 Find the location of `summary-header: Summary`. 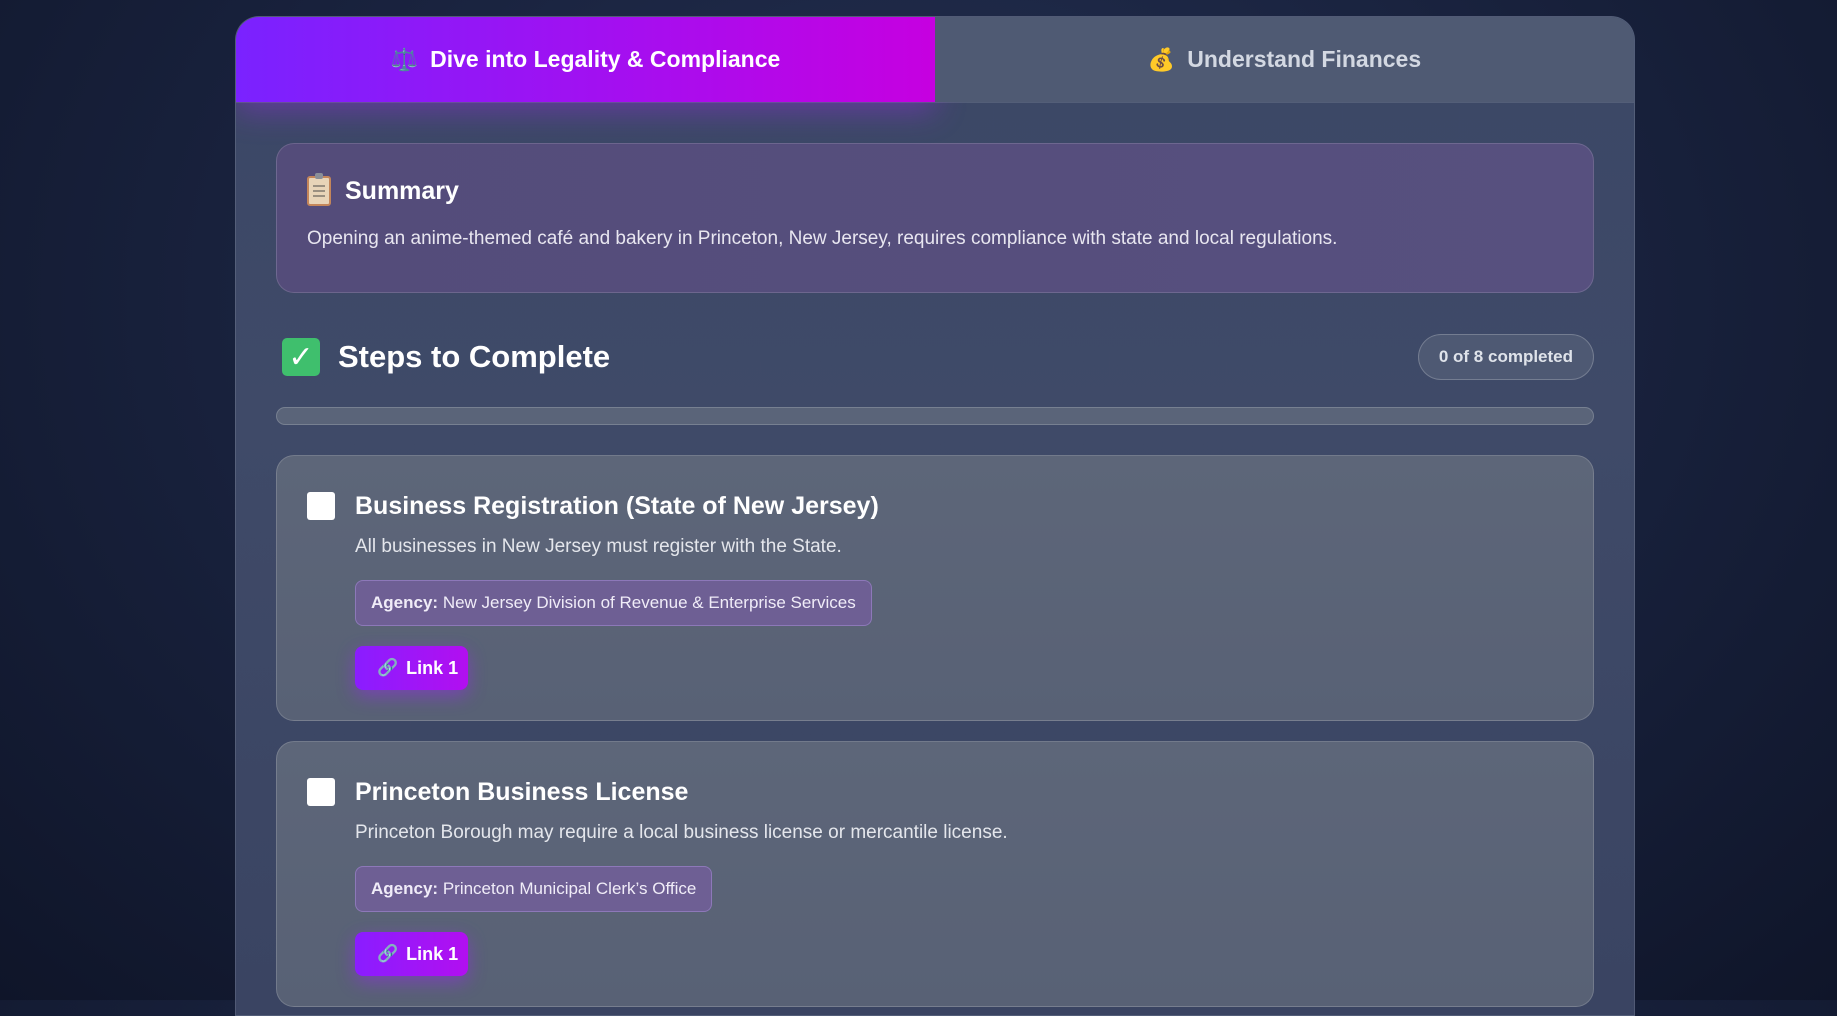

summary-header: Summary is located at coordinates (935, 189).